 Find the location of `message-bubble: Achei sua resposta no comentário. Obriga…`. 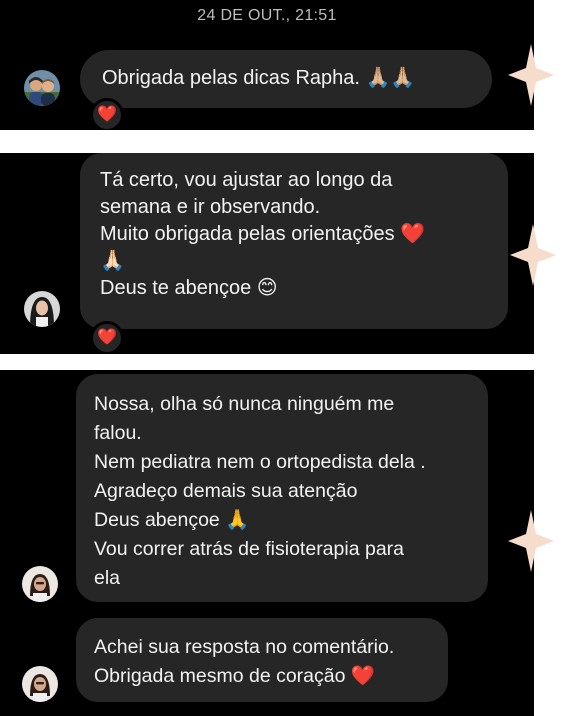

message-bubble: Achei sua resposta no comentário. Obriga… is located at coordinates (262, 660).